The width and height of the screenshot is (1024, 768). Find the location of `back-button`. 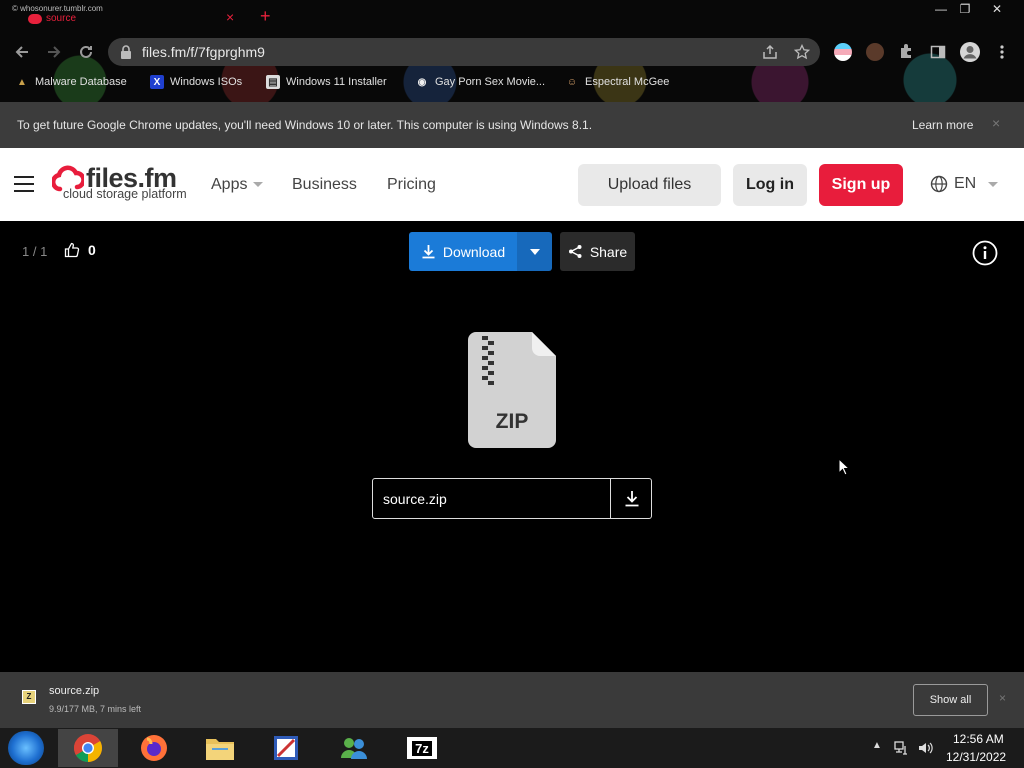

back-button is located at coordinates (22, 52).